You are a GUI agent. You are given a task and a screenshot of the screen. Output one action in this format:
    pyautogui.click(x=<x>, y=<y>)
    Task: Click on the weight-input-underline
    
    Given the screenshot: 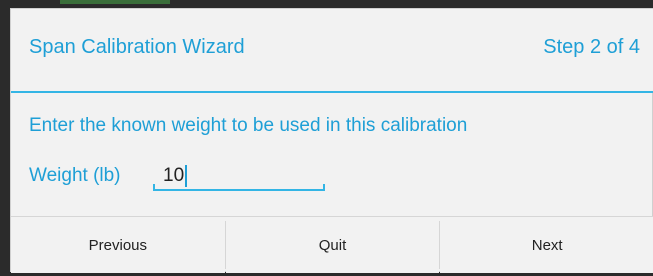 What is the action you would take?
    pyautogui.click(x=239, y=190)
    